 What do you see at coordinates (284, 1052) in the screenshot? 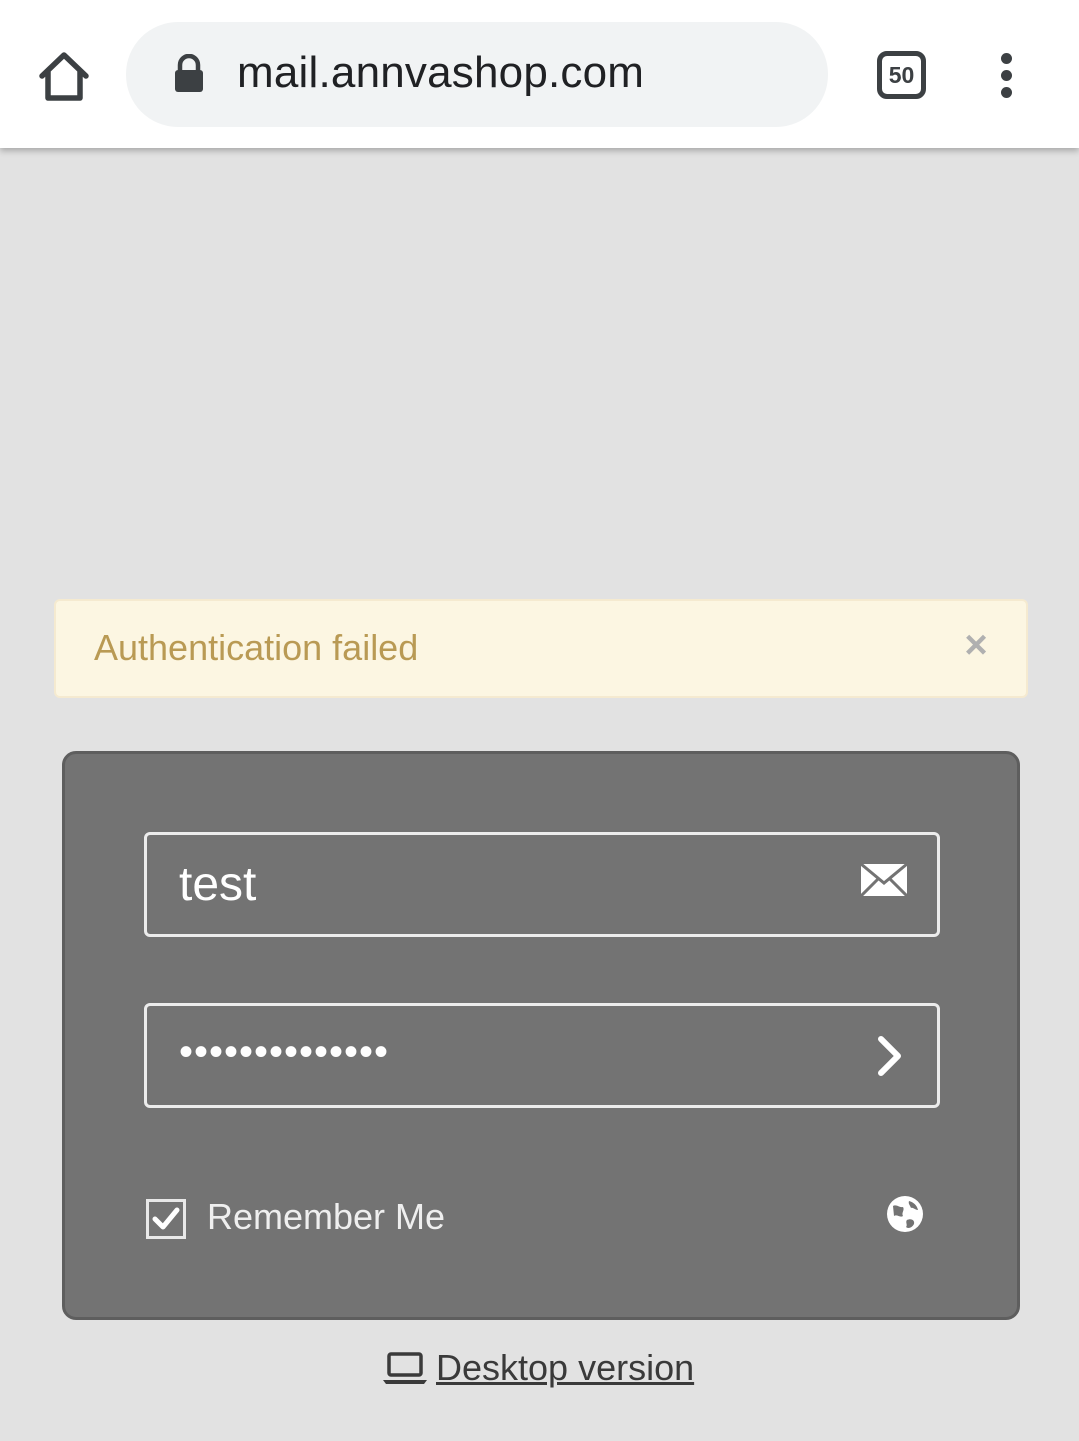
I see `password-value: ••••••••••••••` at bounding box center [284, 1052].